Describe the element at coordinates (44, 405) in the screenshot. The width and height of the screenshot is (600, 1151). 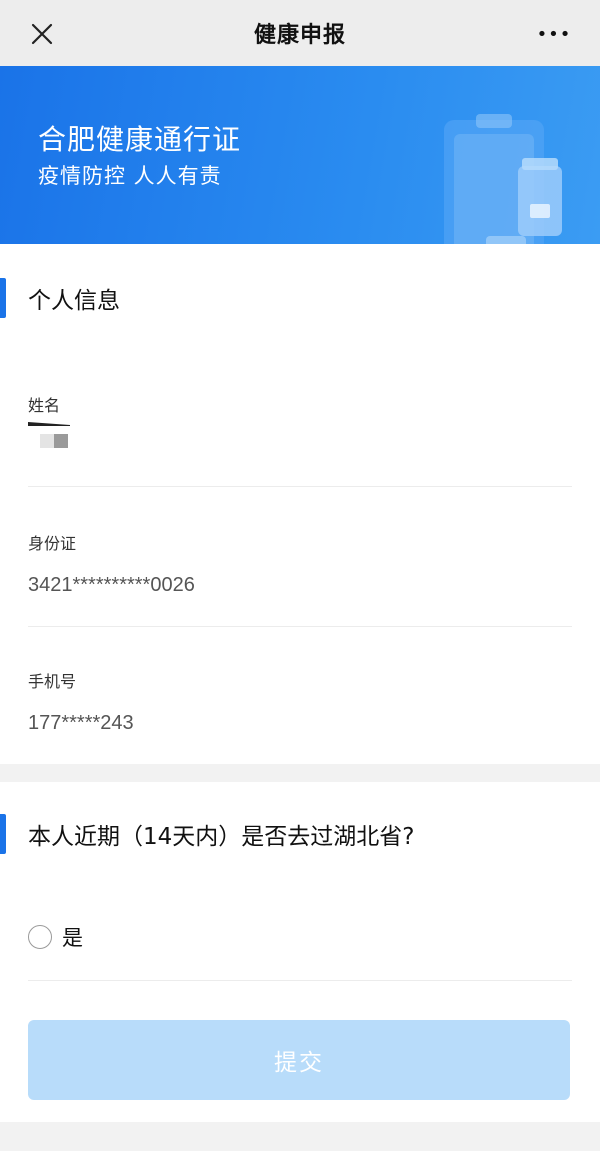
I see `name-label: 姓名` at that location.